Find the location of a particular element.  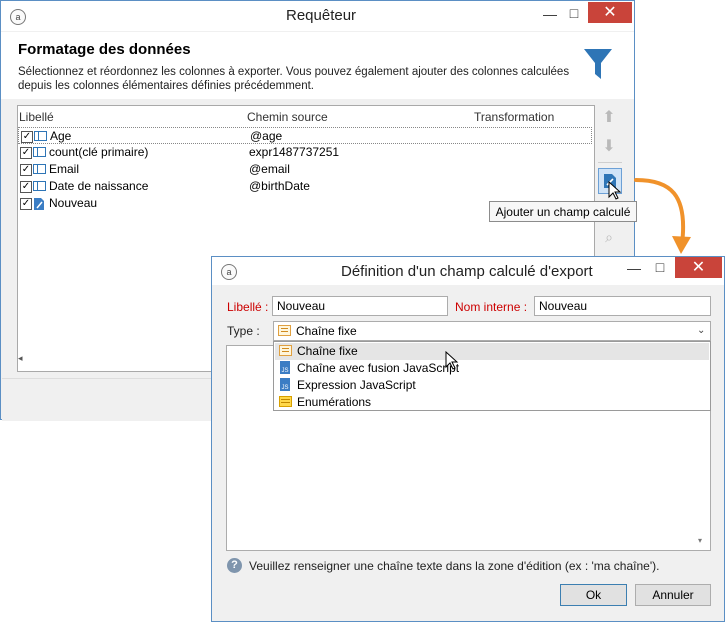

option-label: Enumérations is located at coordinates (334, 402).